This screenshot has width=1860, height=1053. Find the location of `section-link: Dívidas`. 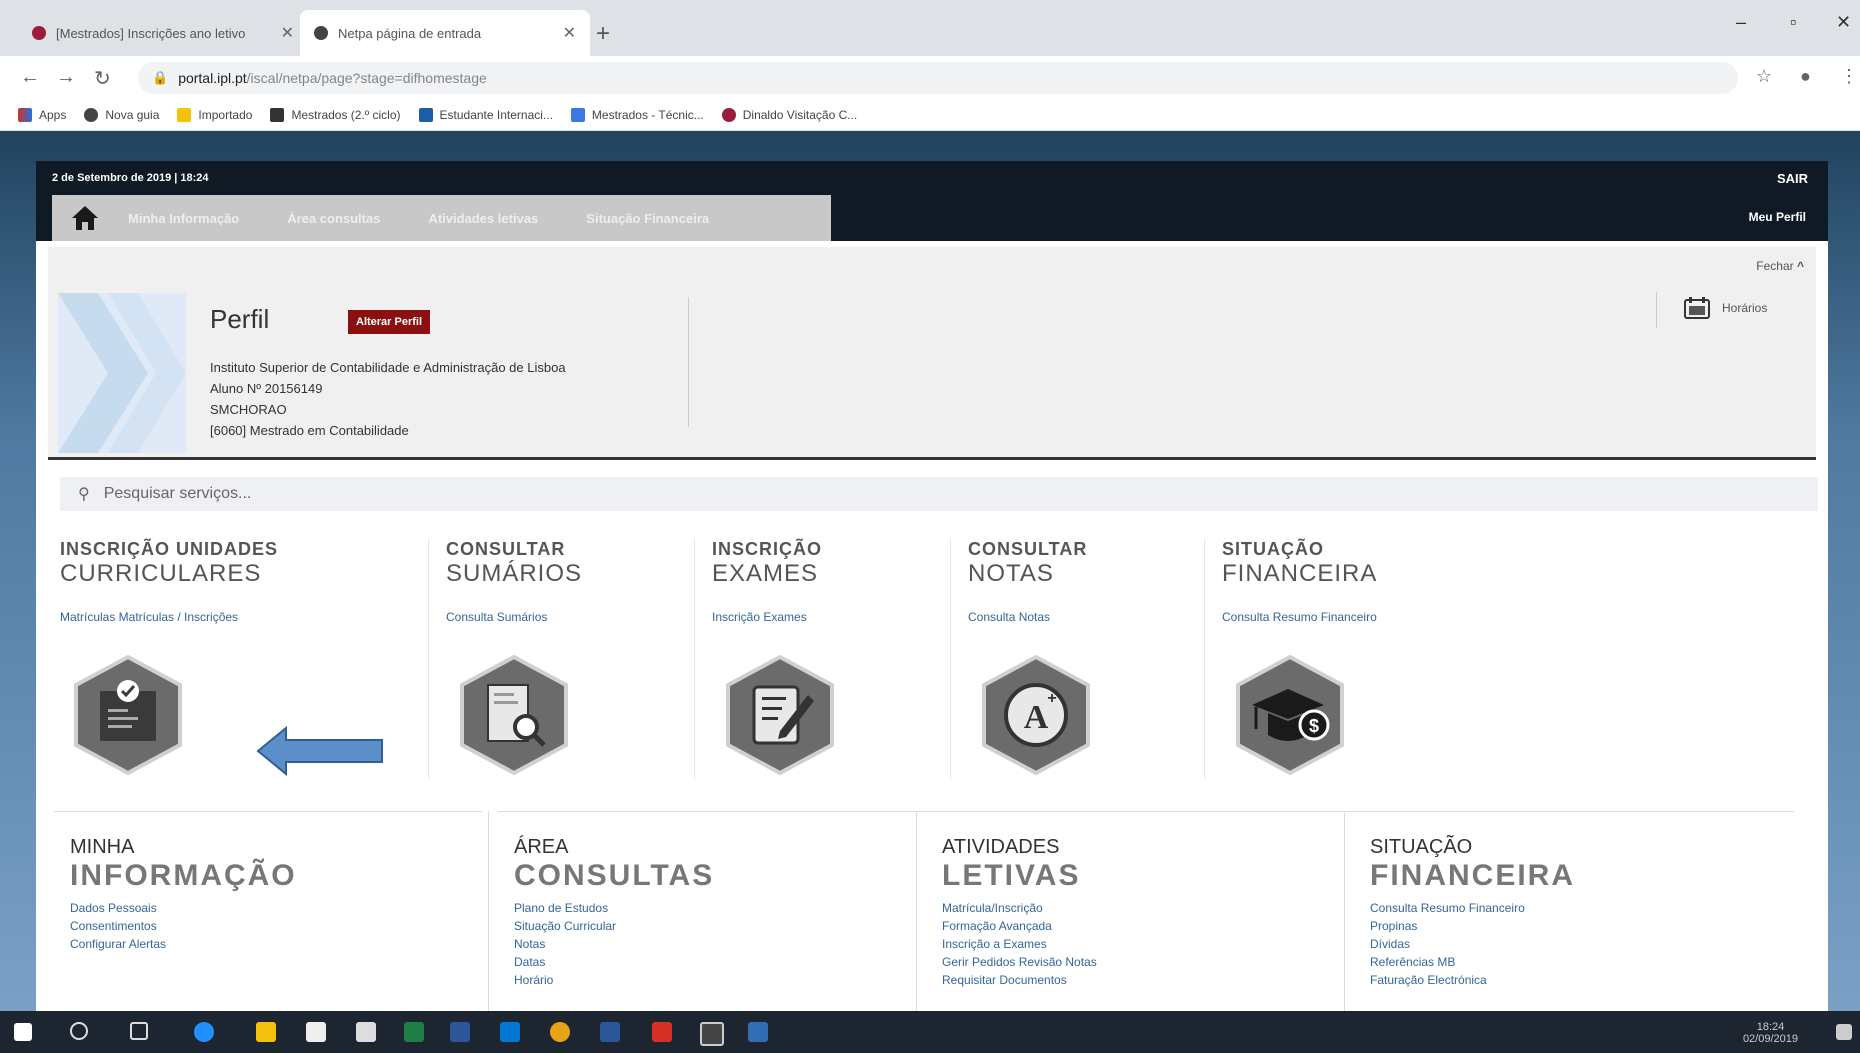

section-link: Dívidas is located at coordinates (1582, 944).